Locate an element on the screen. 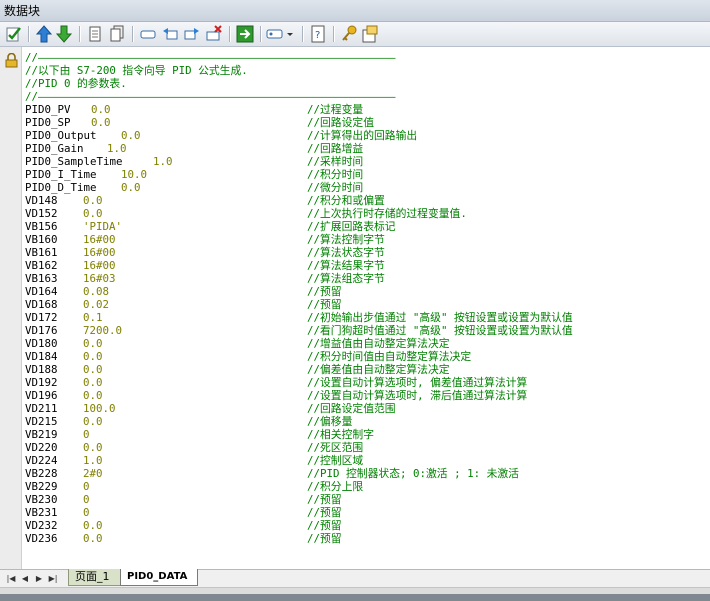 This screenshot has height=601, width=710. pages-icon is located at coordinates (117, 34).